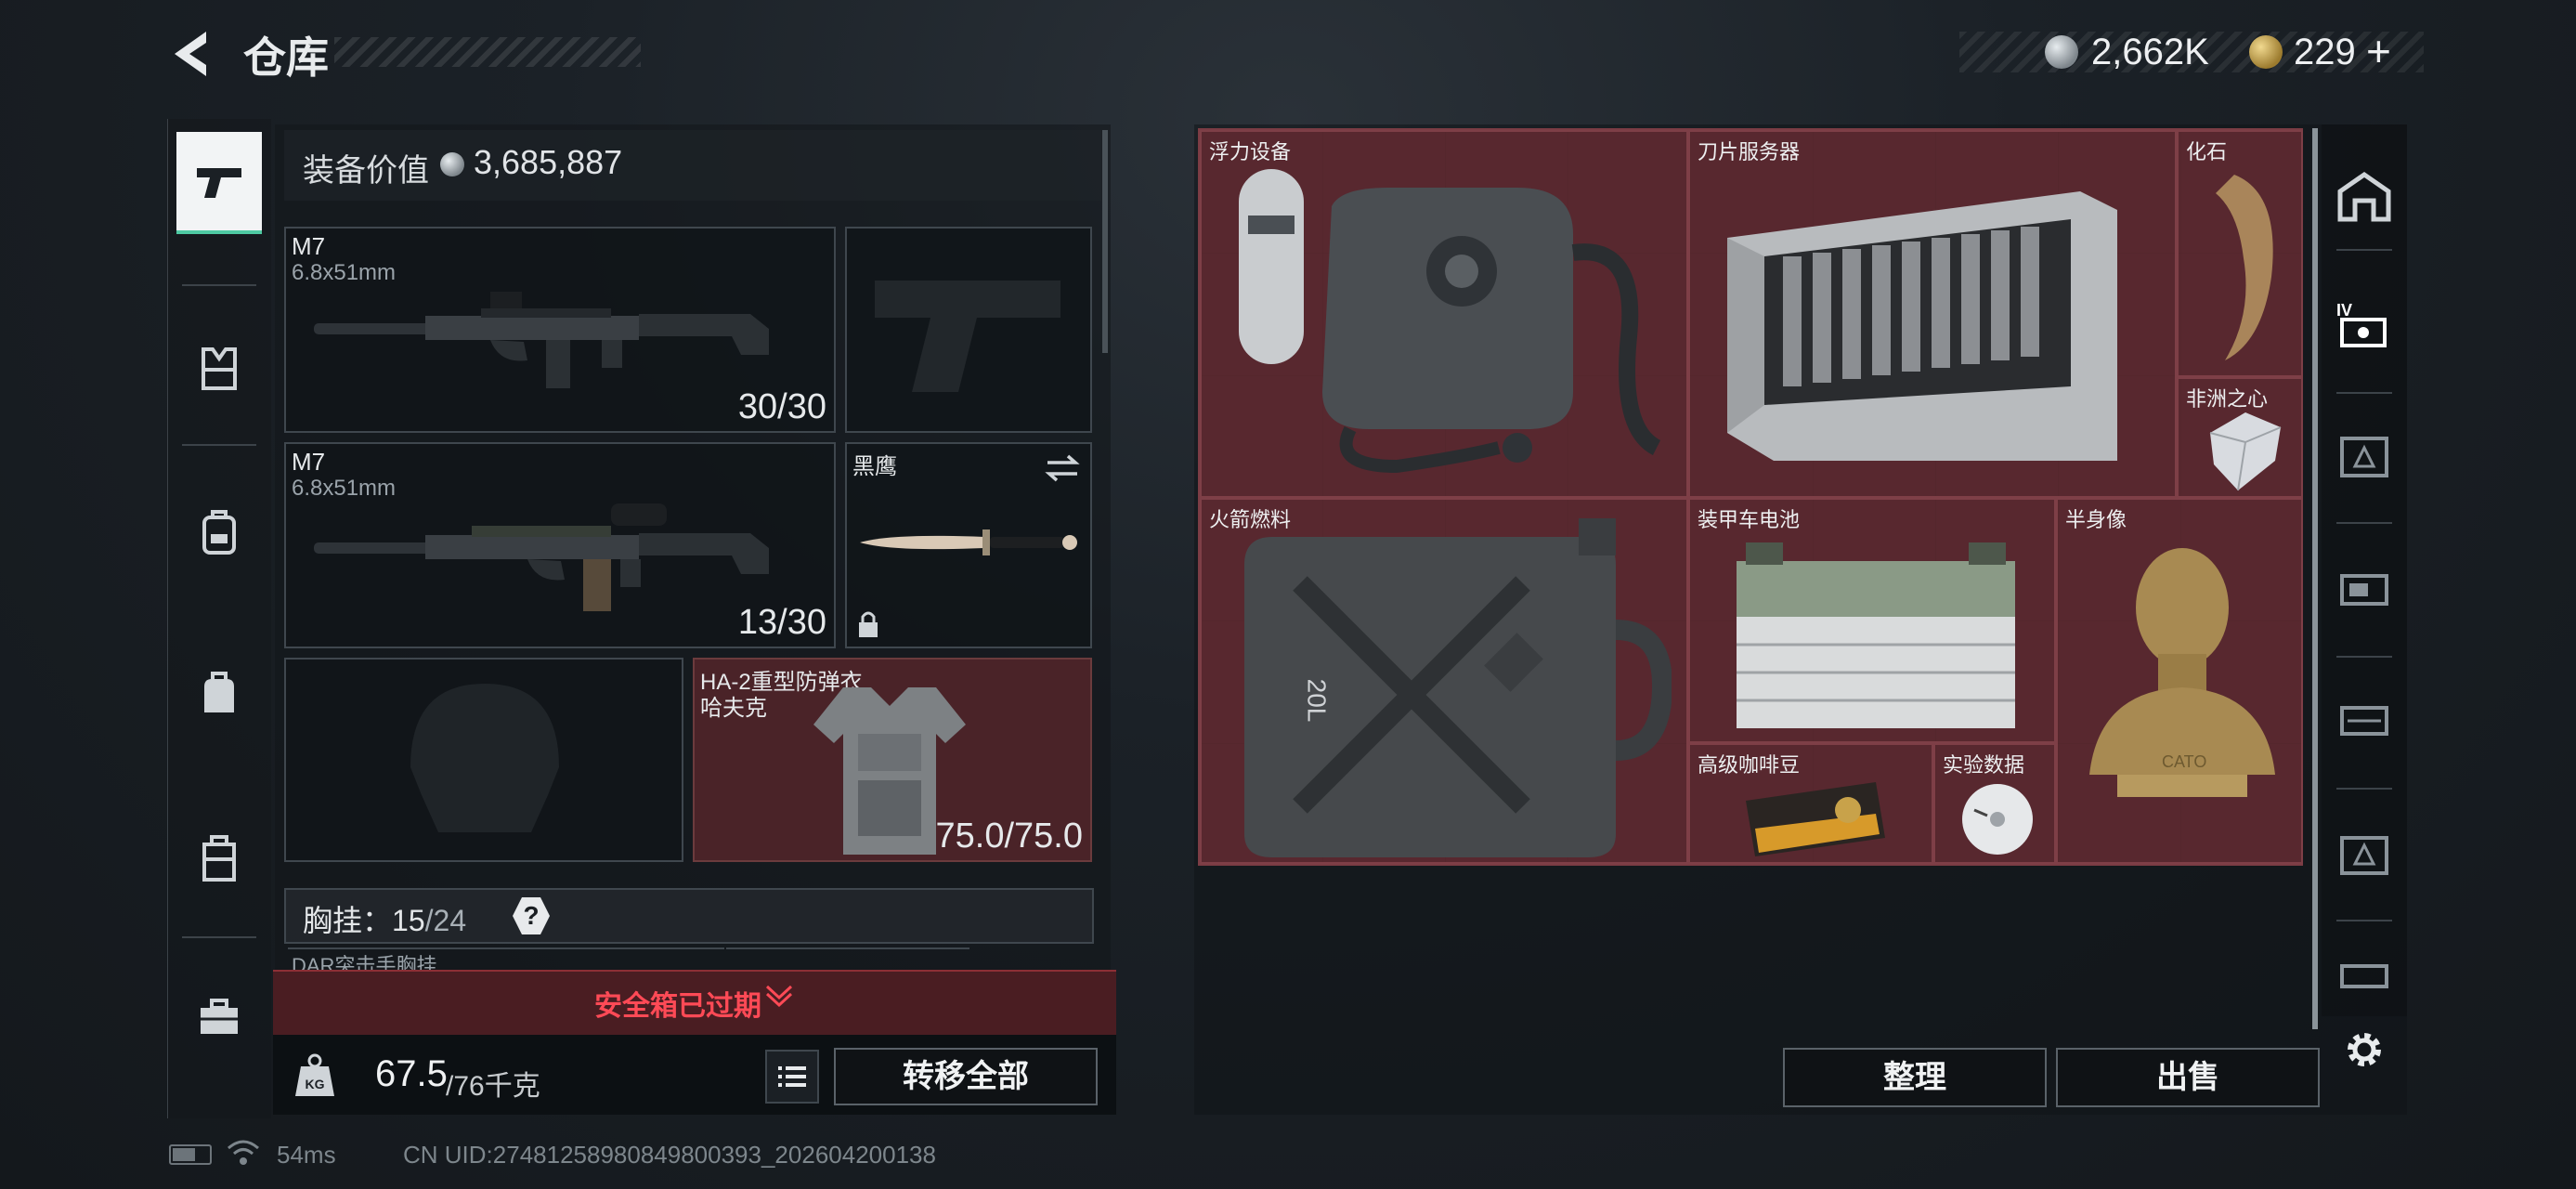  Describe the element at coordinates (869, 624) in the screenshot. I see `lock-icon` at that location.